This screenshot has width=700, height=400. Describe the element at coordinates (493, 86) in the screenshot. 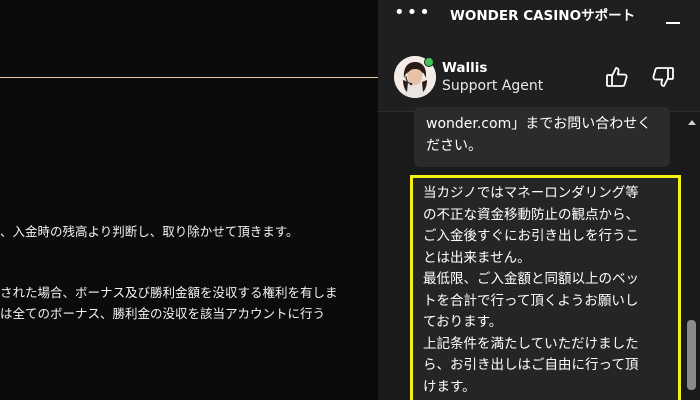

I see `agent-role: Support Agent` at that location.